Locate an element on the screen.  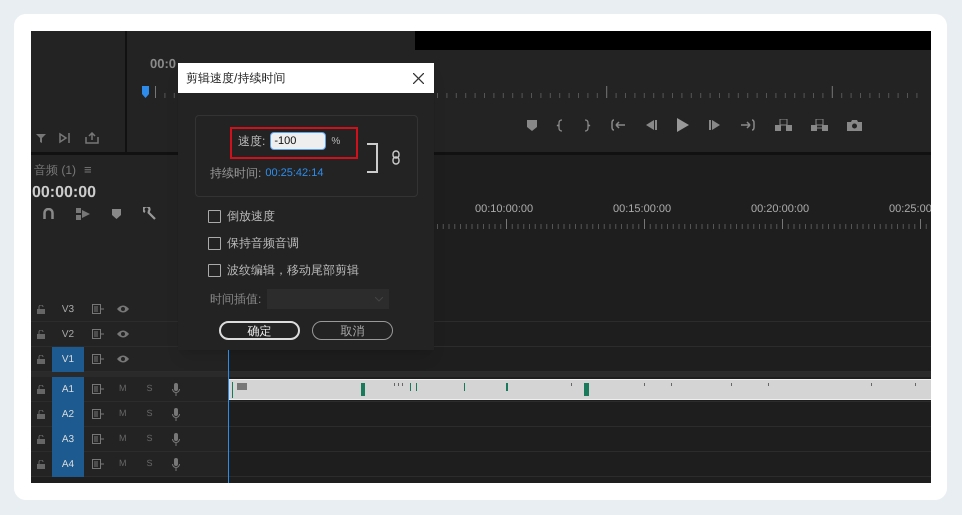
dialog-title: 剪辑速度/持续时间 is located at coordinates (236, 78).